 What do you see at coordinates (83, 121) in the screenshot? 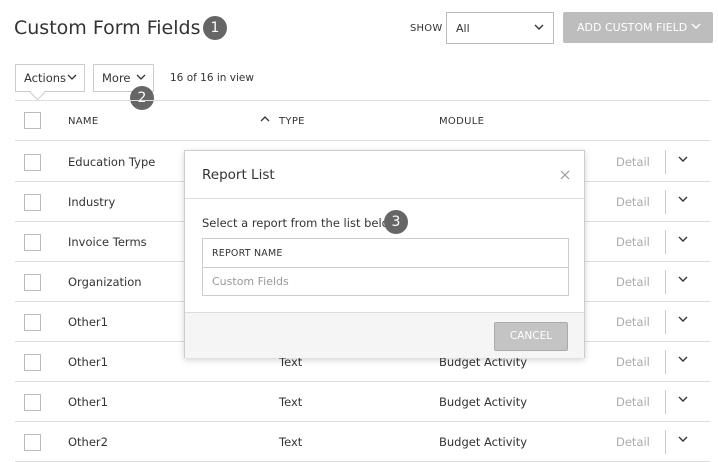
I see `column-header-name: NAME` at bounding box center [83, 121].